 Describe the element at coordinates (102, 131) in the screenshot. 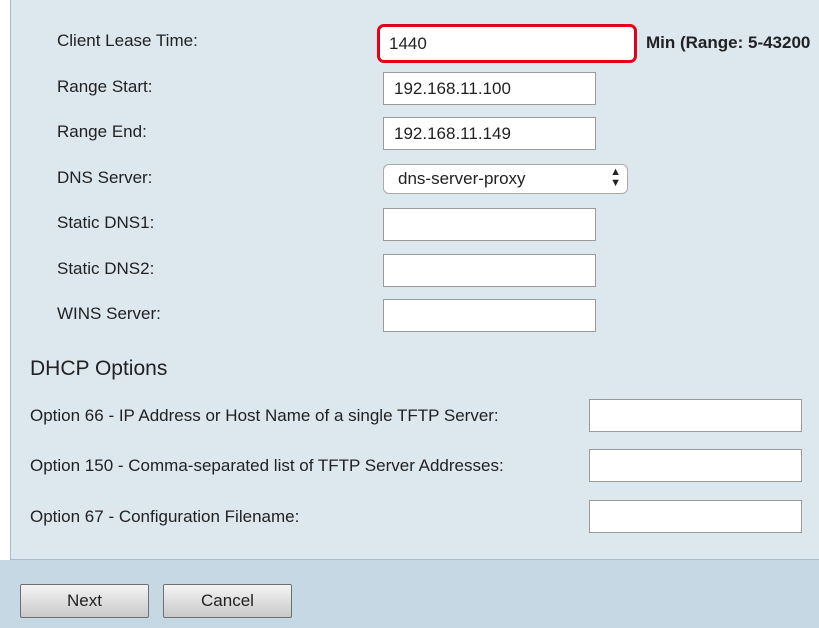

I see `range-end-label: Range End:` at that location.